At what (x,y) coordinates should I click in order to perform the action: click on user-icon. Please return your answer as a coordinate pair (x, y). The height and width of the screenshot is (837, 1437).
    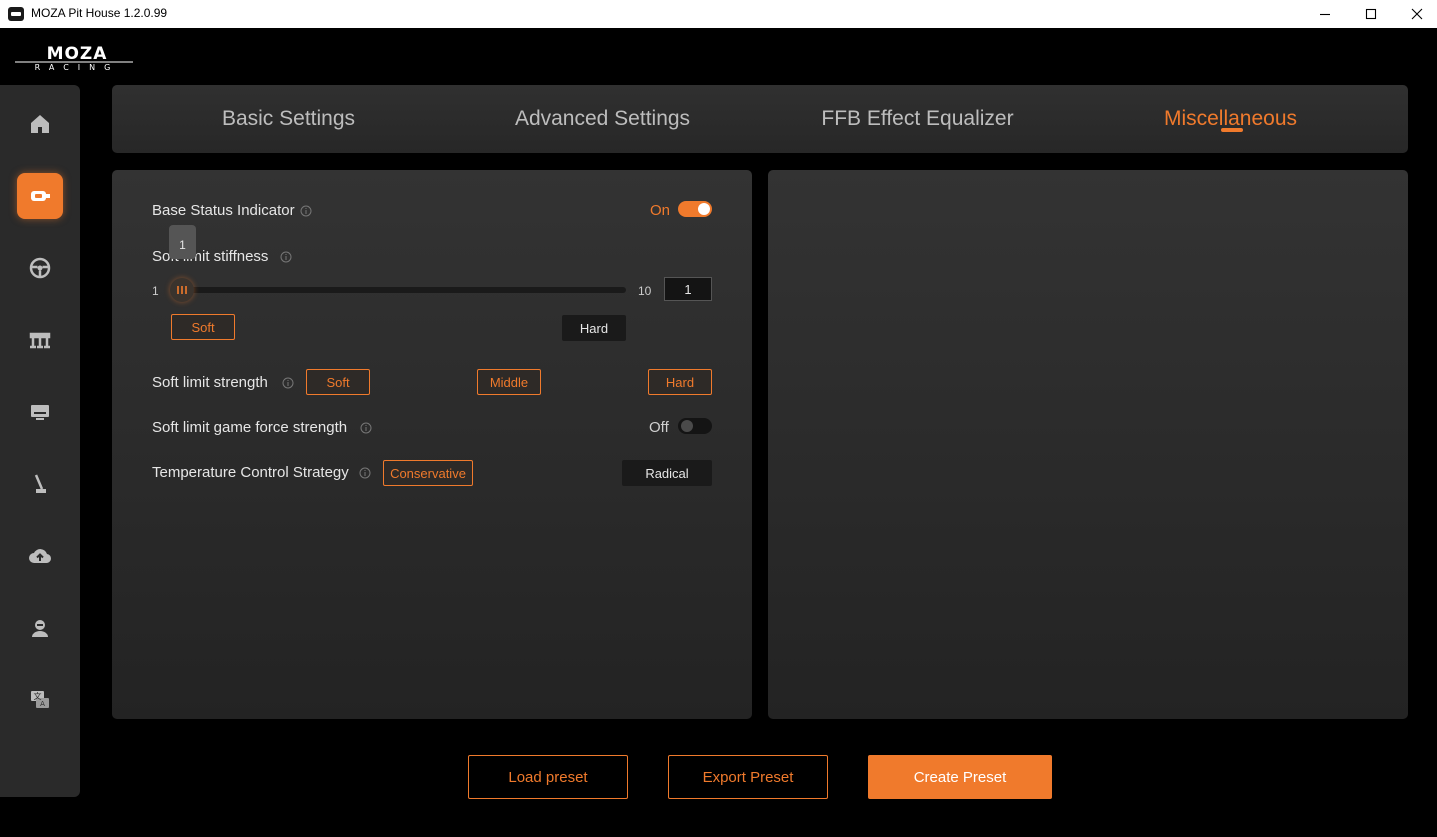
    Looking at the image, I should click on (40, 628).